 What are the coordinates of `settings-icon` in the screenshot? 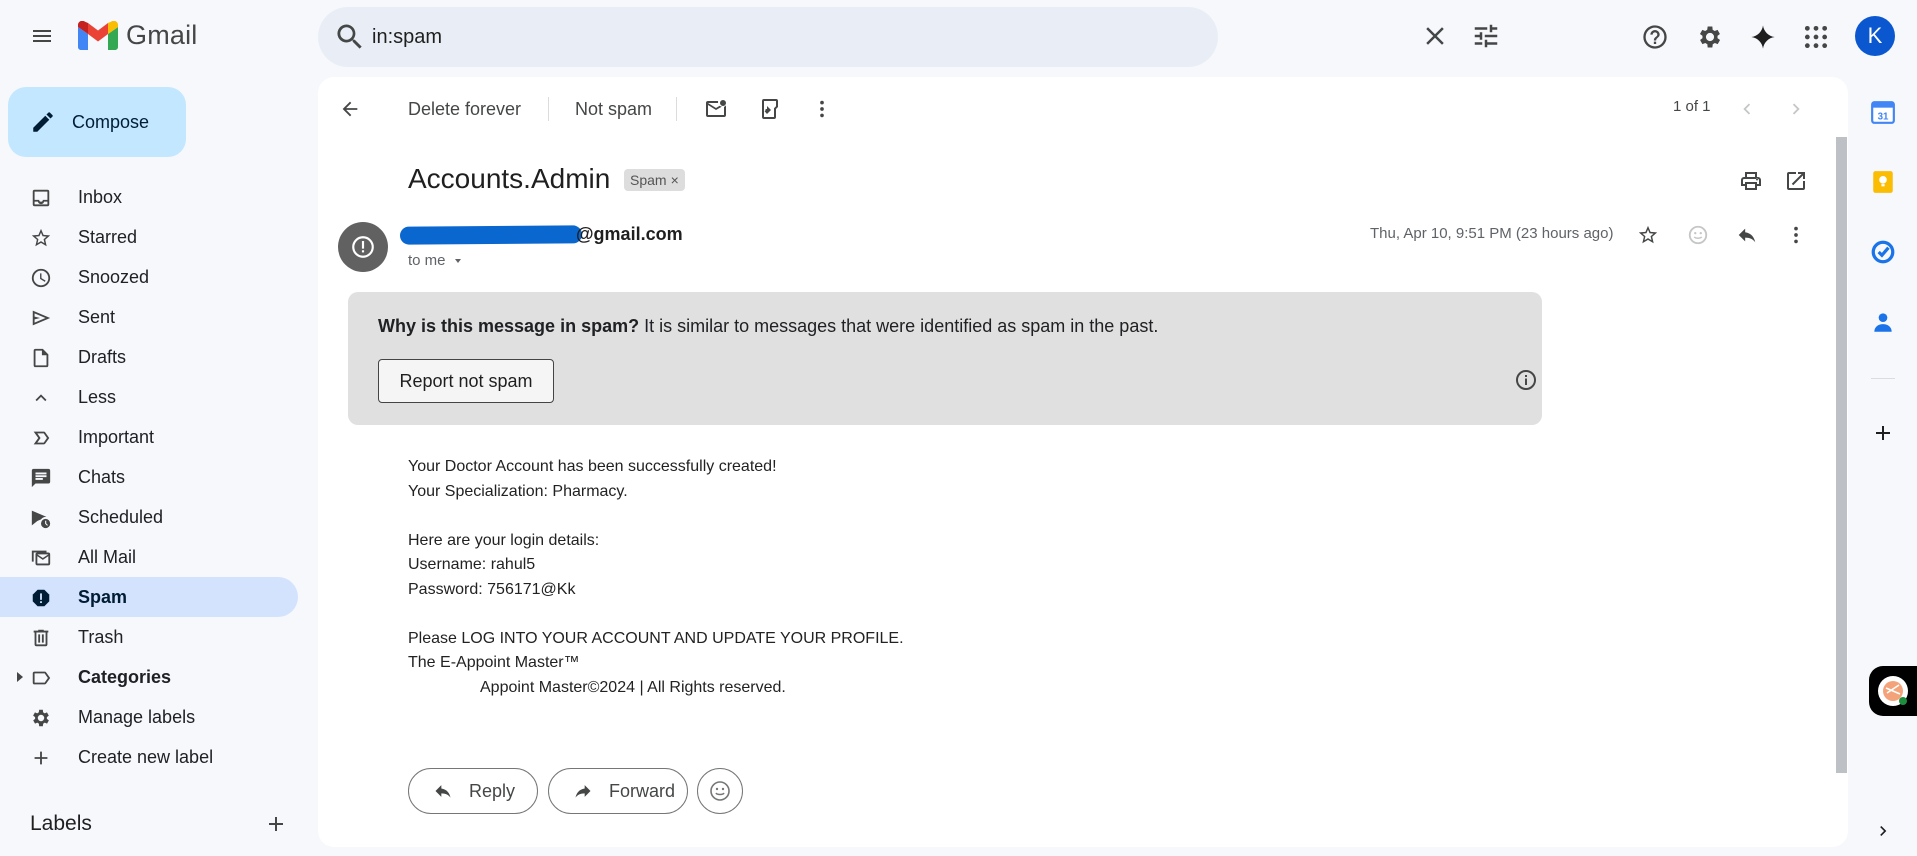 It's located at (1710, 37).